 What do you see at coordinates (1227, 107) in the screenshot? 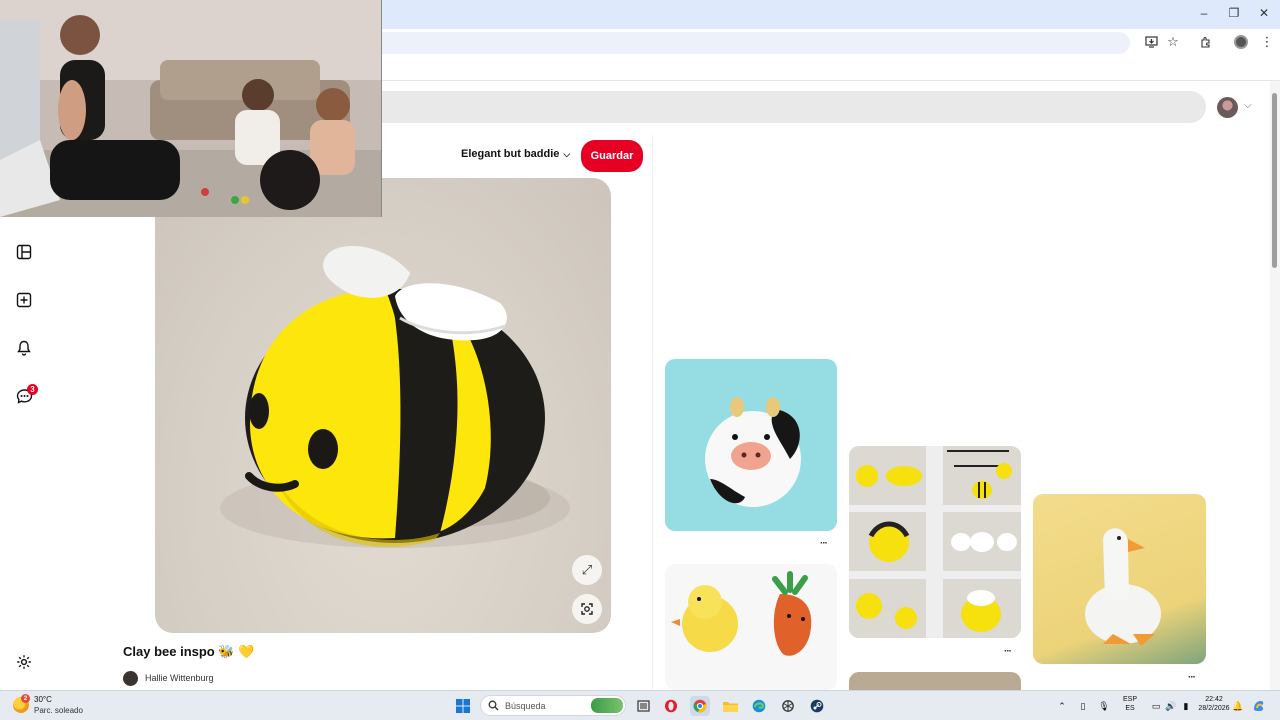
I see `user-avatar` at bounding box center [1227, 107].